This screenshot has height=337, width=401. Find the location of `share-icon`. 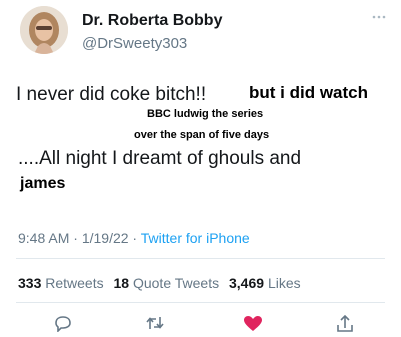

share-icon is located at coordinates (345, 323).